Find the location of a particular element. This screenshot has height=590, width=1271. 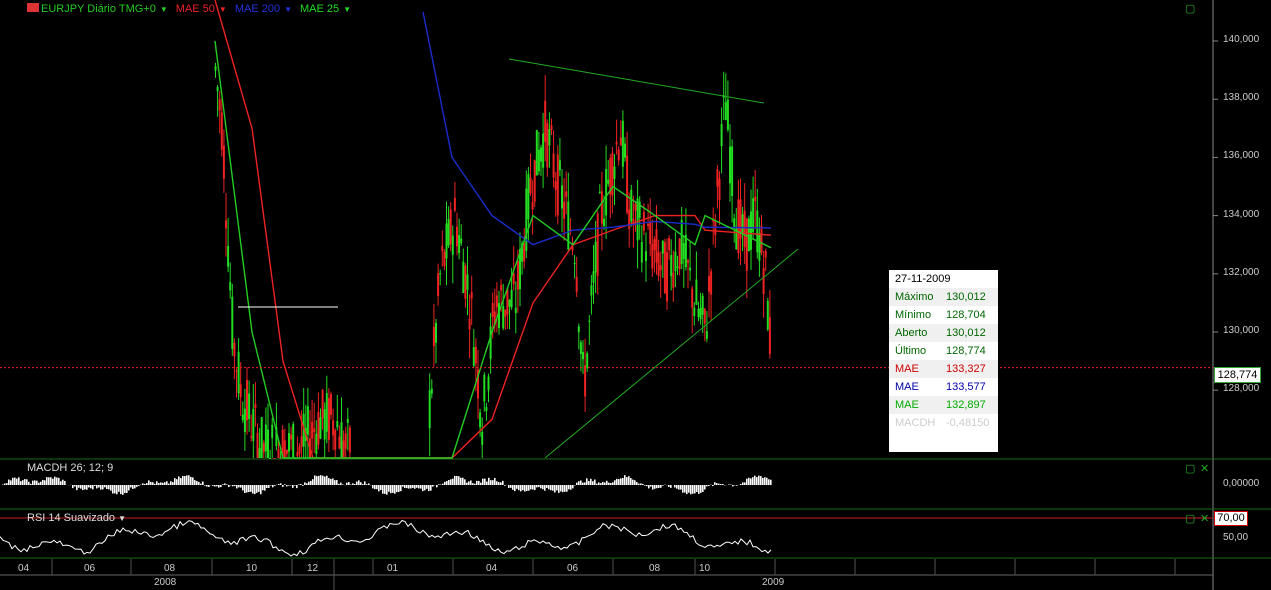

mae200-item: MAE 200 ▼ is located at coordinates (263, 9).